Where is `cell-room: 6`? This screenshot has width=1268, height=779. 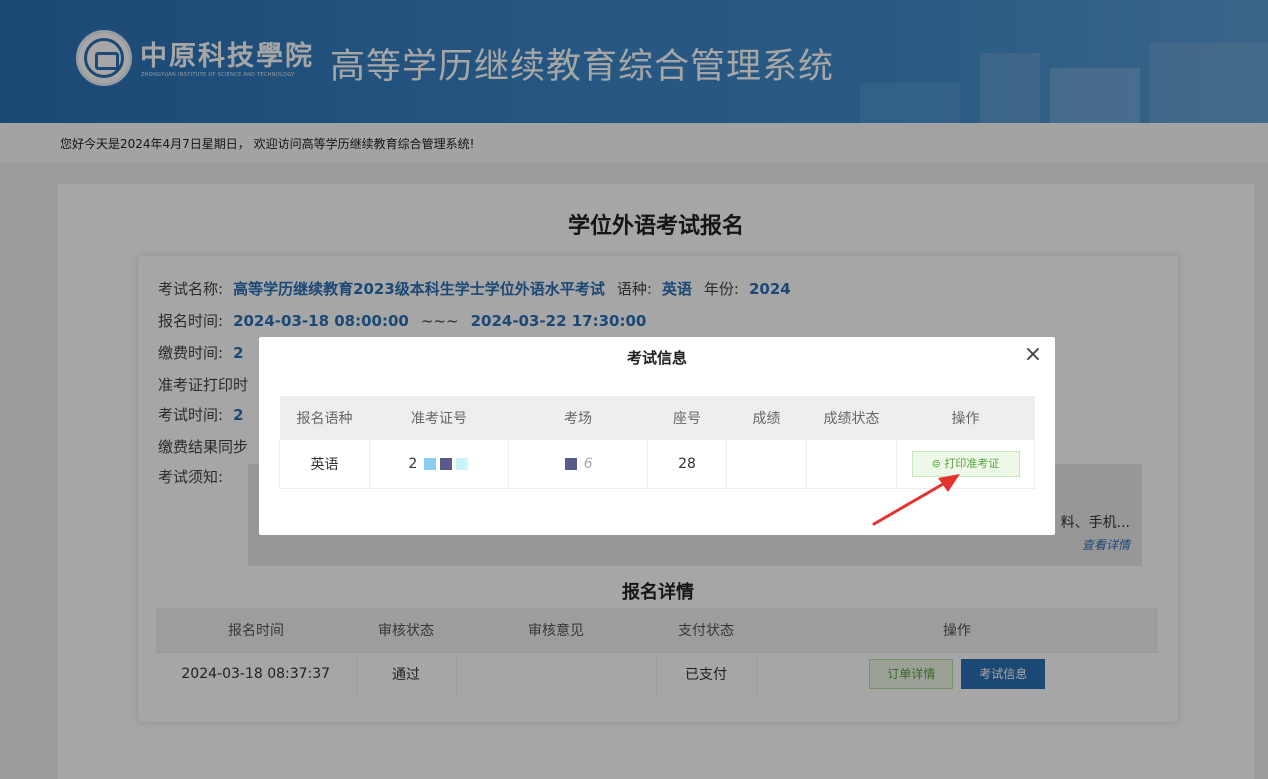
cell-room: 6 is located at coordinates (578, 464).